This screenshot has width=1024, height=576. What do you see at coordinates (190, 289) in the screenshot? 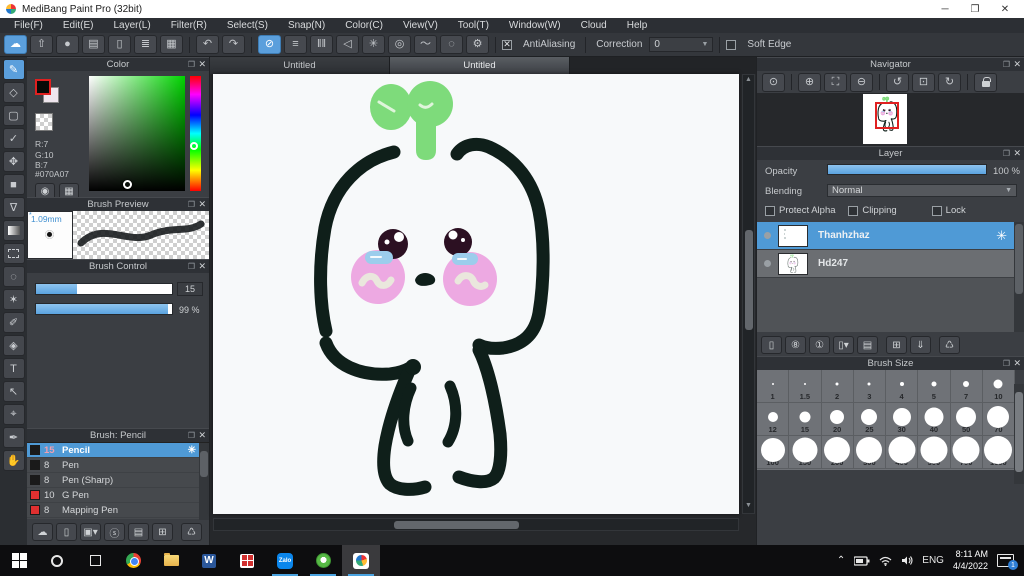
I see `brush-size-value: 15` at bounding box center [190, 289].